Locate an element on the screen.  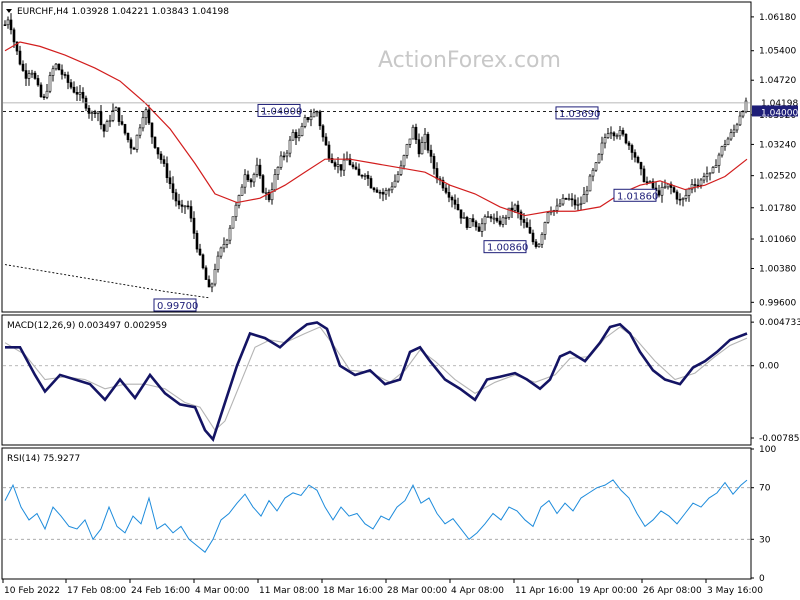
price-tick-label: 1.00380 is located at coordinates (777, 269).